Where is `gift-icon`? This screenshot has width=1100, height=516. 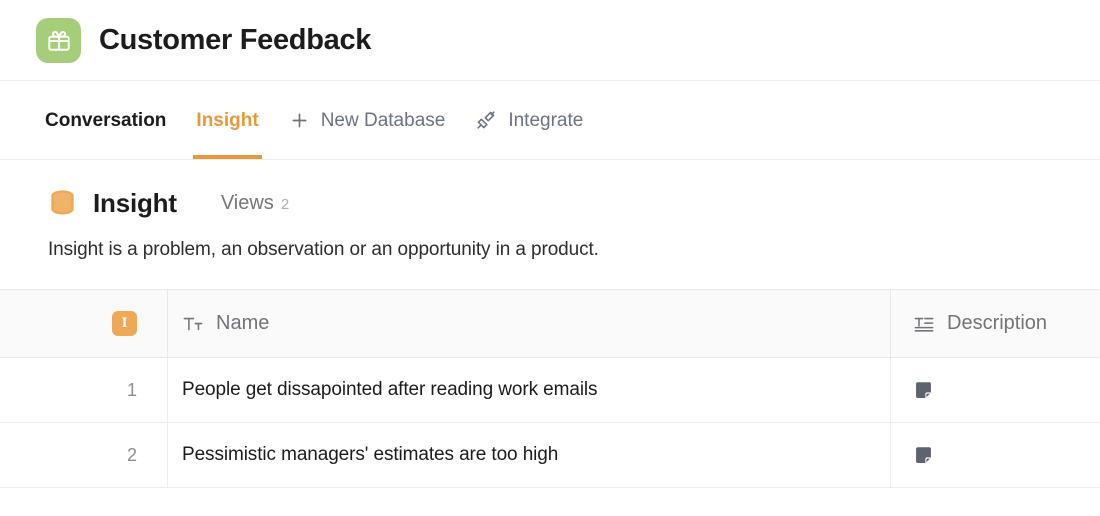
gift-icon is located at coordinates (58, 40).